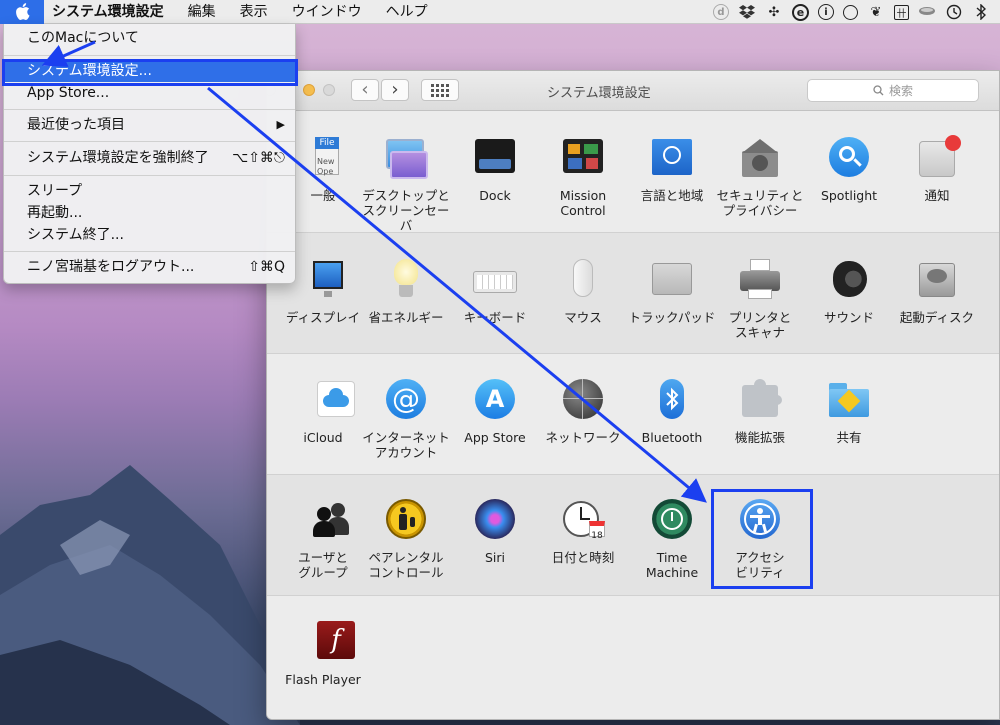  What do you see at coordinates (849, 292) in the screenshot?
I see `pref-sound: サウンド` at bounding box center [849, 292].